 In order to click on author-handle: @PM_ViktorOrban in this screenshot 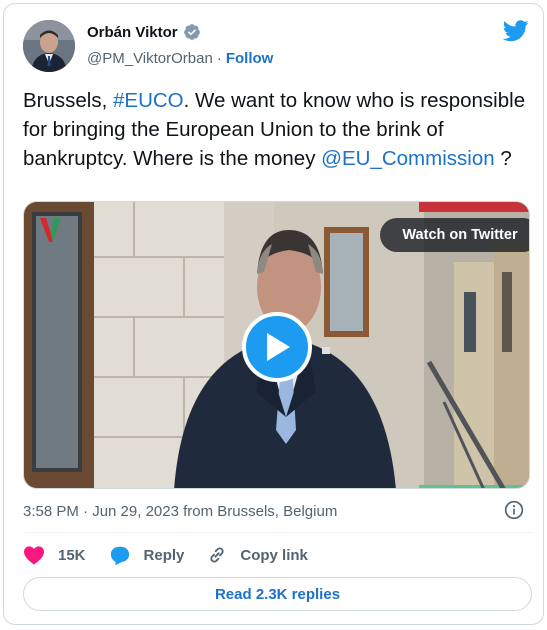, I will do `click(150, 58)`.